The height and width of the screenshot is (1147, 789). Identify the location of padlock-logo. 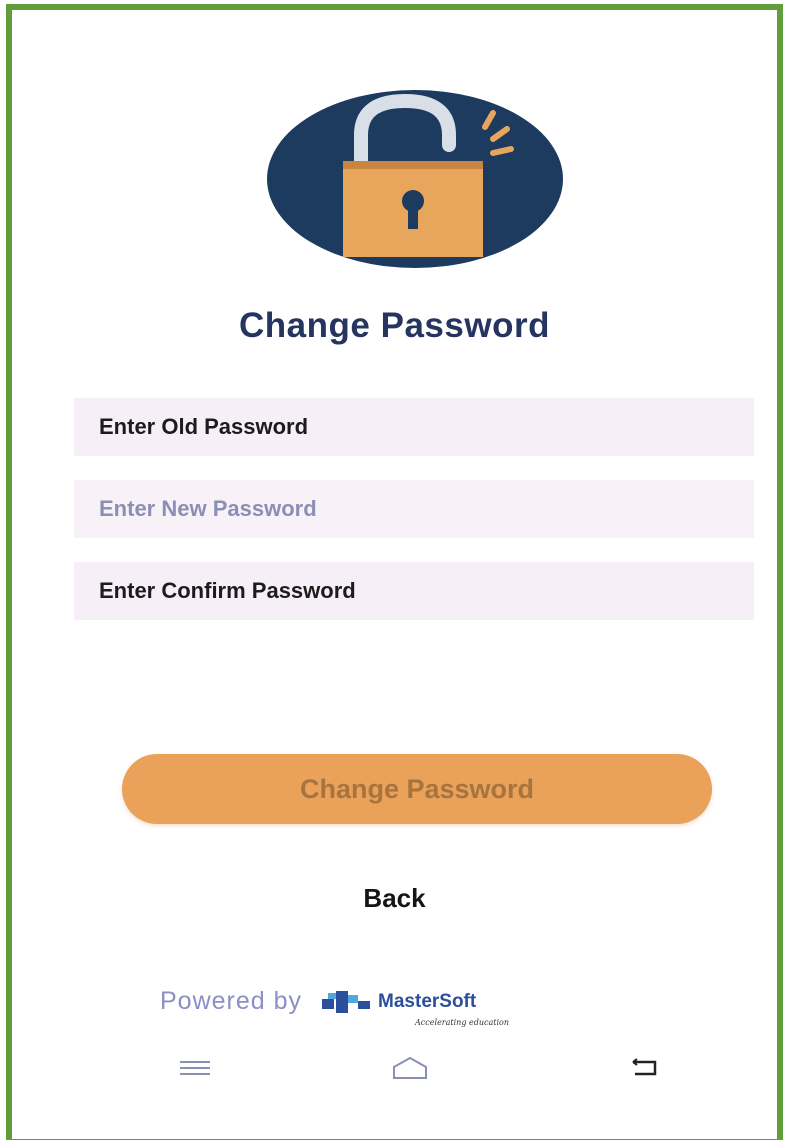
(415, 179).